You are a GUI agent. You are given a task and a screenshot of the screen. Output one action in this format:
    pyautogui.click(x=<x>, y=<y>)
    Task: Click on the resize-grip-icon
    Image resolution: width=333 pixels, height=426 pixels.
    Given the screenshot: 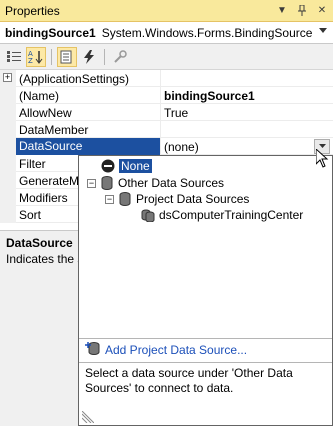 What is the action you would take?
    pyautogui.click(x=205, y=417)
    